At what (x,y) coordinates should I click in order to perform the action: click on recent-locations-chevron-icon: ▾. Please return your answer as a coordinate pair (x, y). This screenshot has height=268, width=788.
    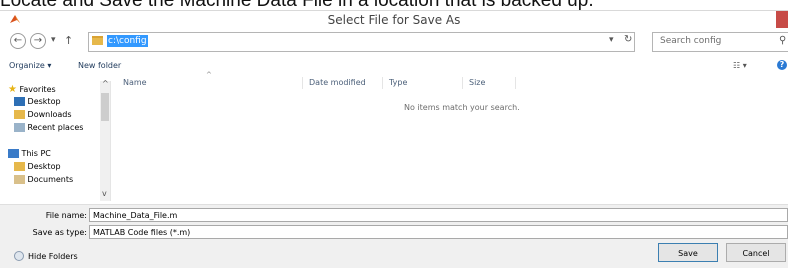
    Looking at the image, I should click on (53, 40).